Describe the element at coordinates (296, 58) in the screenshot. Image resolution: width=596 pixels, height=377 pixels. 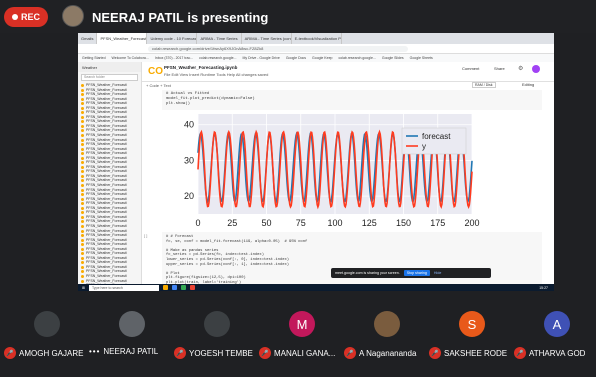
I see `bookmark-item: Google Docs` at that location.